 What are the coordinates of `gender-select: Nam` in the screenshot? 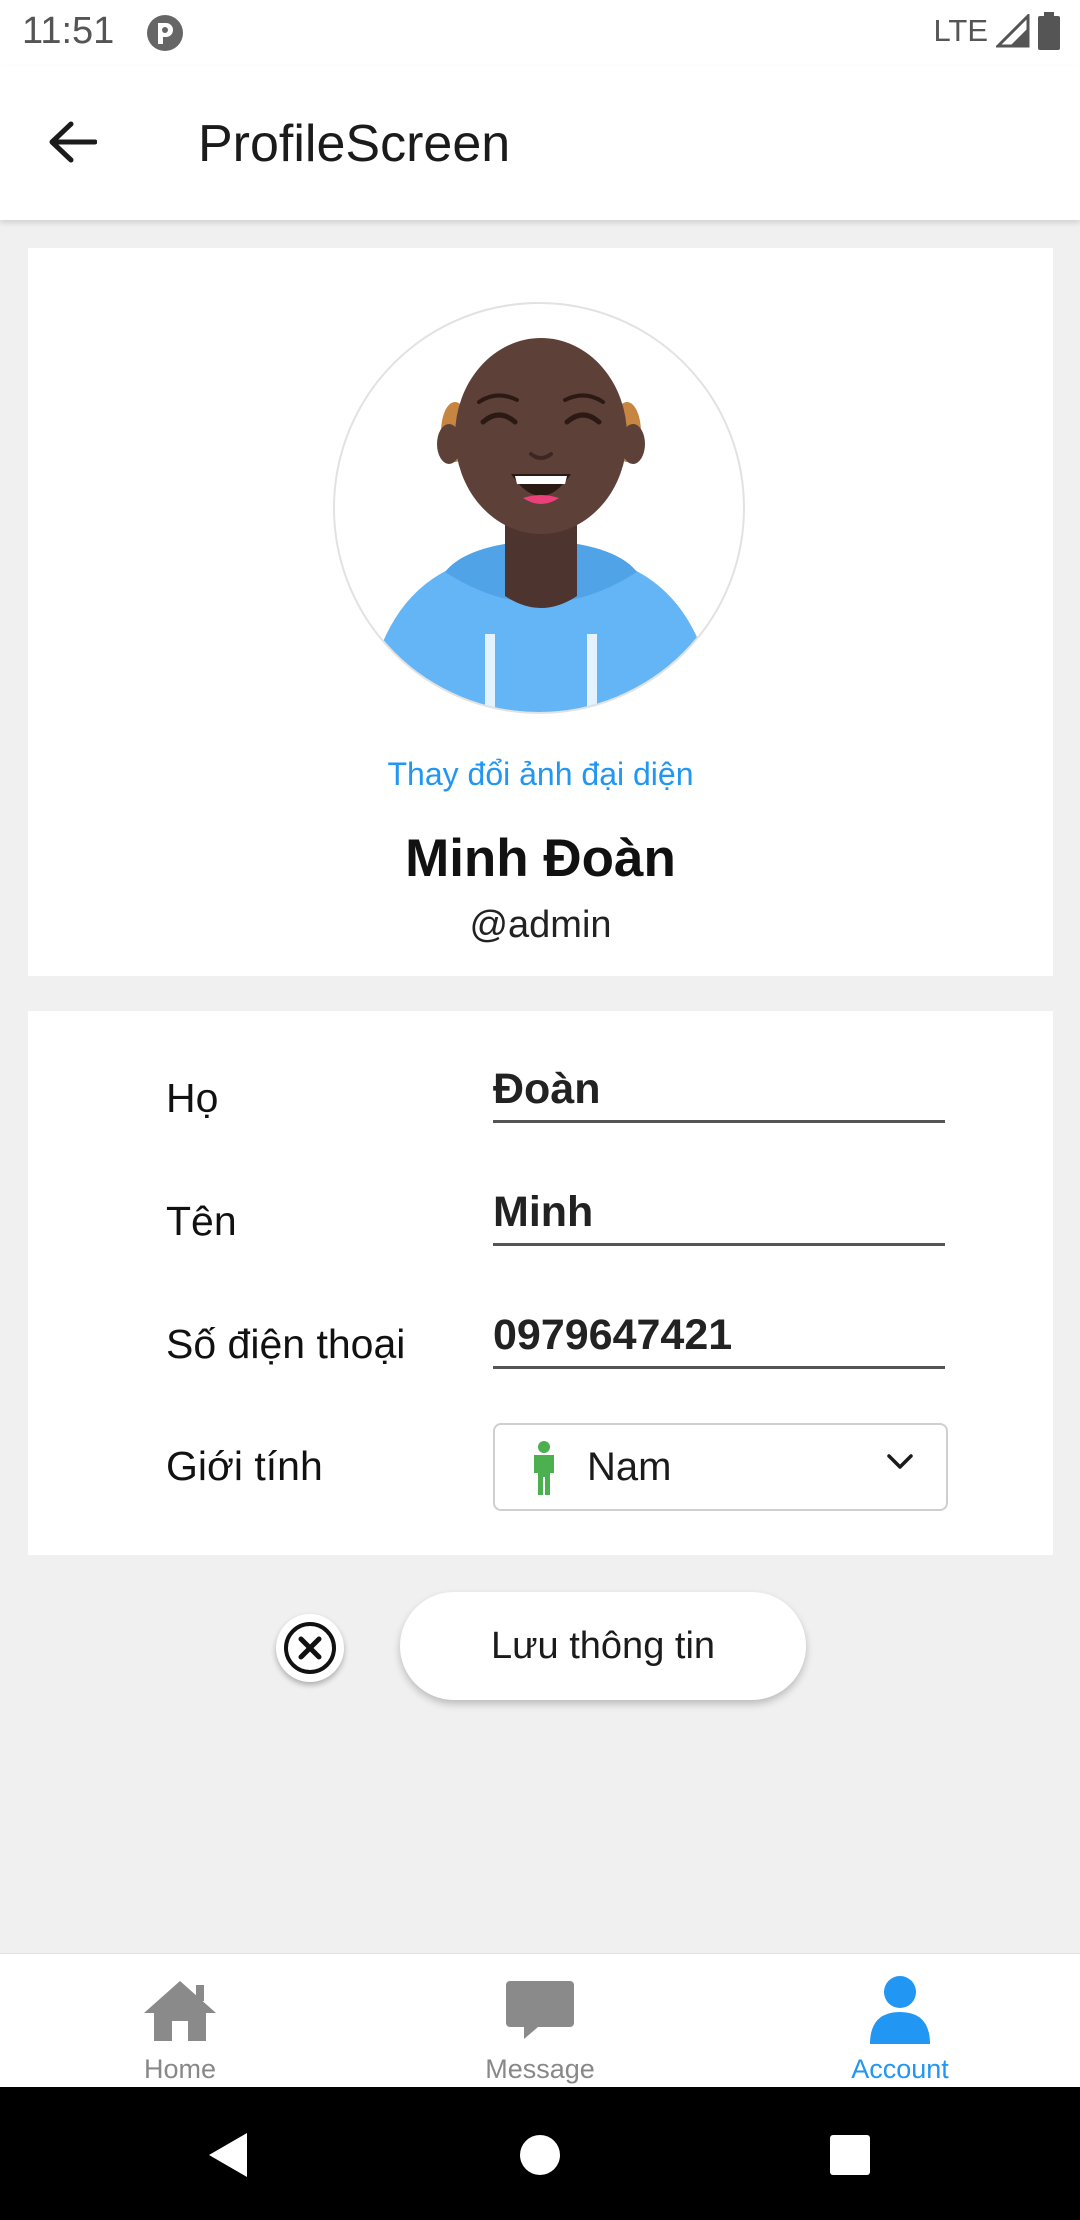 It's located at (720, 1467).